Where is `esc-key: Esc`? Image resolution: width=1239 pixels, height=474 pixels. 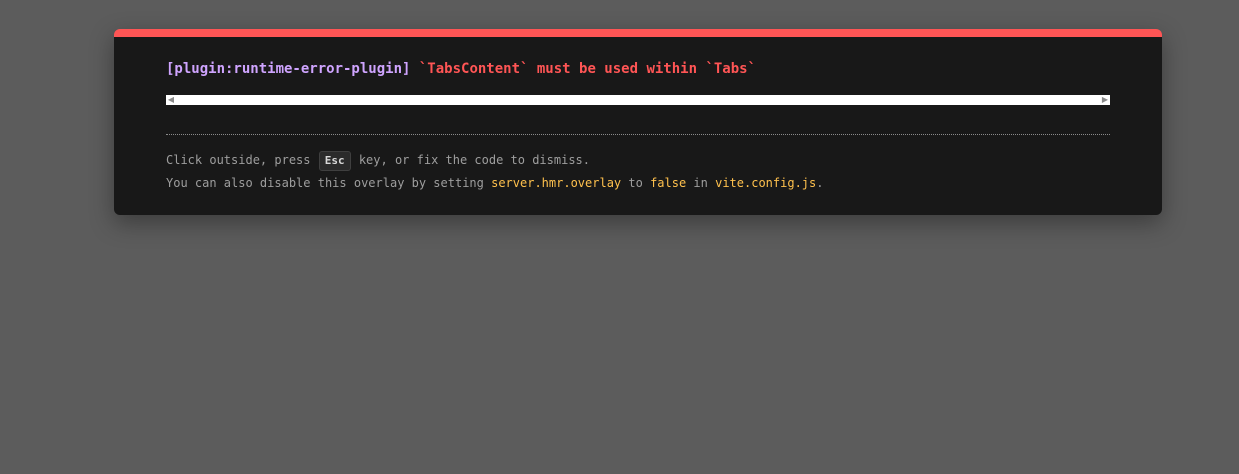 esc-key: Esc is located at coordinates (334, 161).